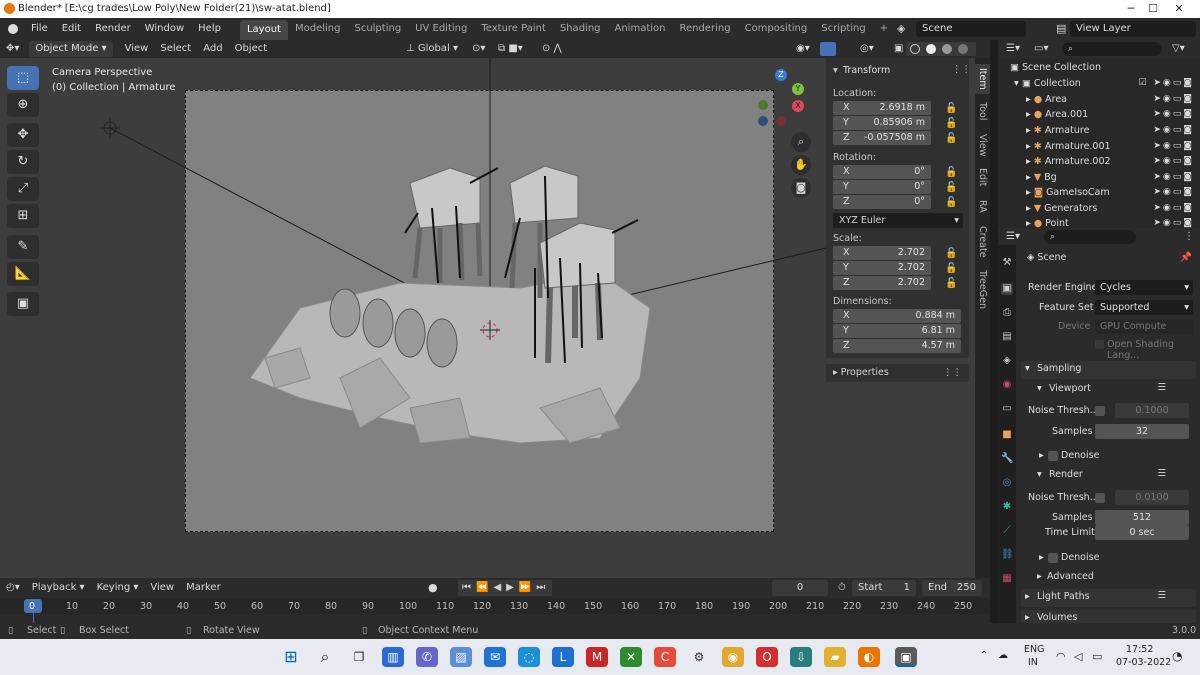 This screenshot has height=675, width=1200. Describe the element at coordinates (882, 187) in the screenshot. I see `rotation-y-field: Y 0°` at that location.